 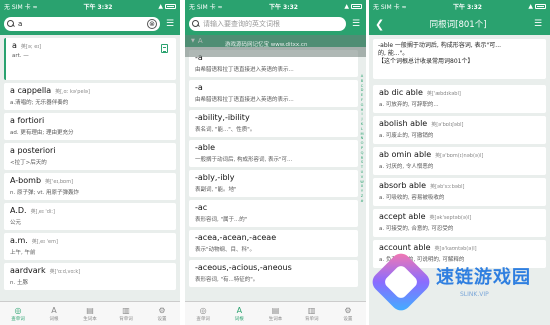 I want to click on list-item: -aceous,-acious,-aneous 表形容词, "有...特征的"。, so click(x=273, y=273).